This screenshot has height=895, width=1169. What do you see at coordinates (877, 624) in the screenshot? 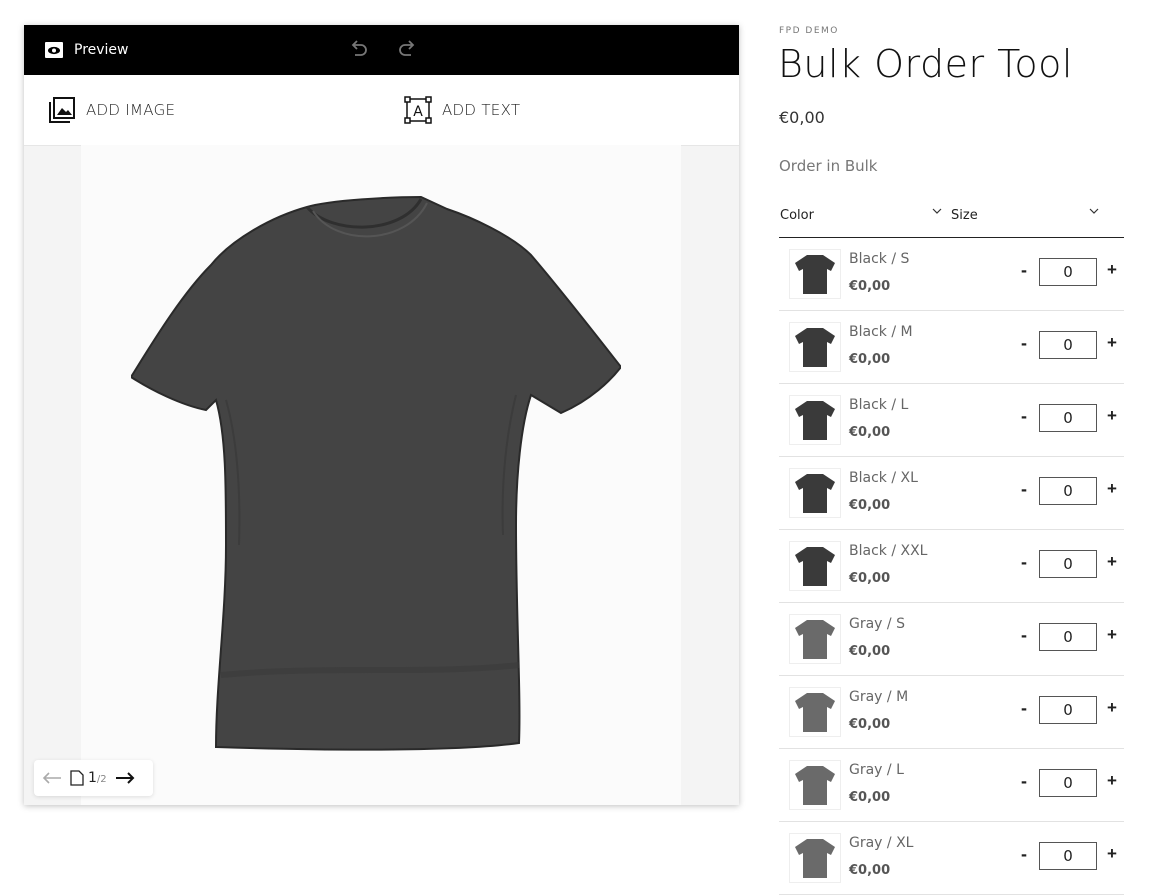
I see `variant-name: Gray / S` at bounding box center [877, 624].